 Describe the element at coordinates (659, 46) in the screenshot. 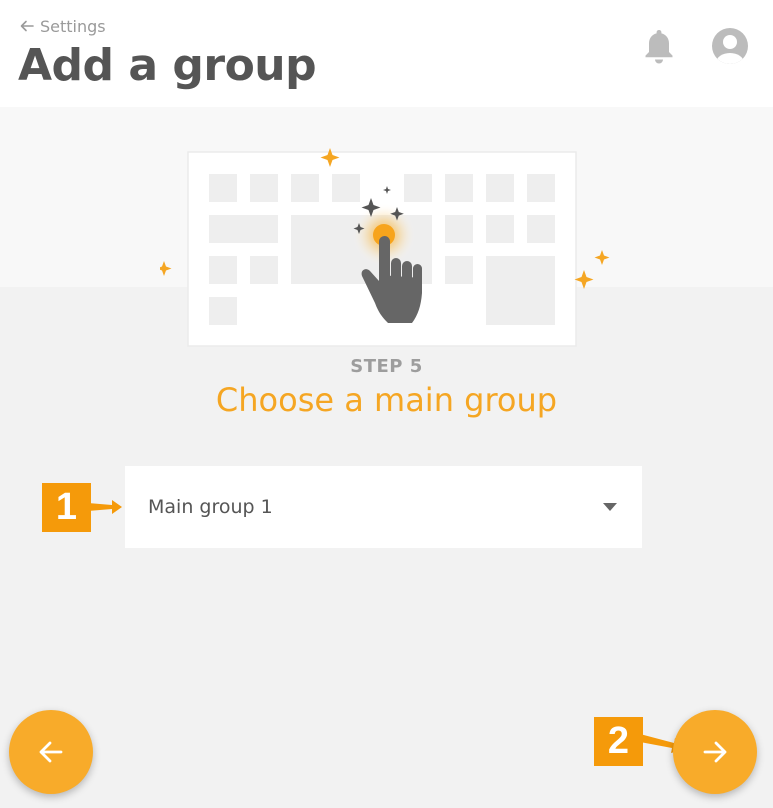

I see `bell-icon` at that location.